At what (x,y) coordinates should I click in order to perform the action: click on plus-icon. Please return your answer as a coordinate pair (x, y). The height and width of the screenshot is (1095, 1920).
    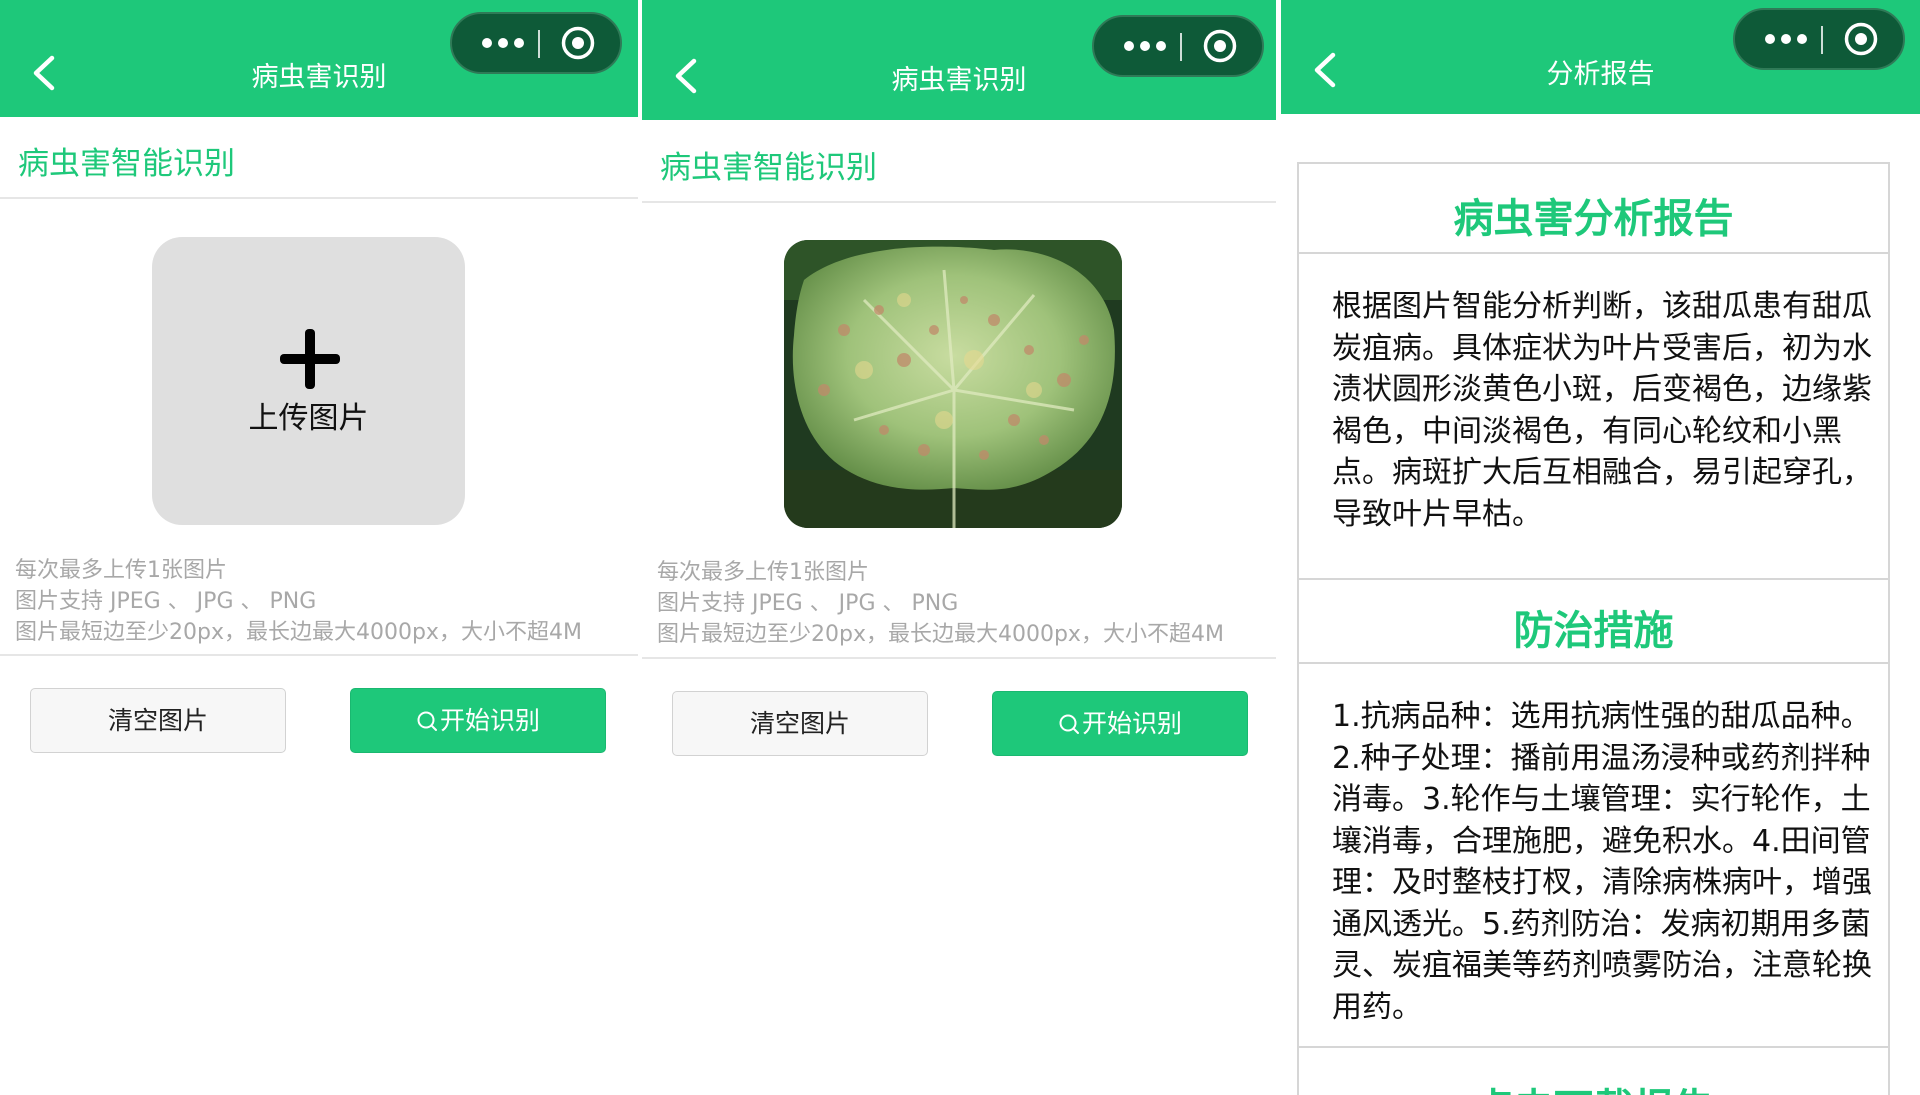
    Looking at the image, I should click on (310, 359).